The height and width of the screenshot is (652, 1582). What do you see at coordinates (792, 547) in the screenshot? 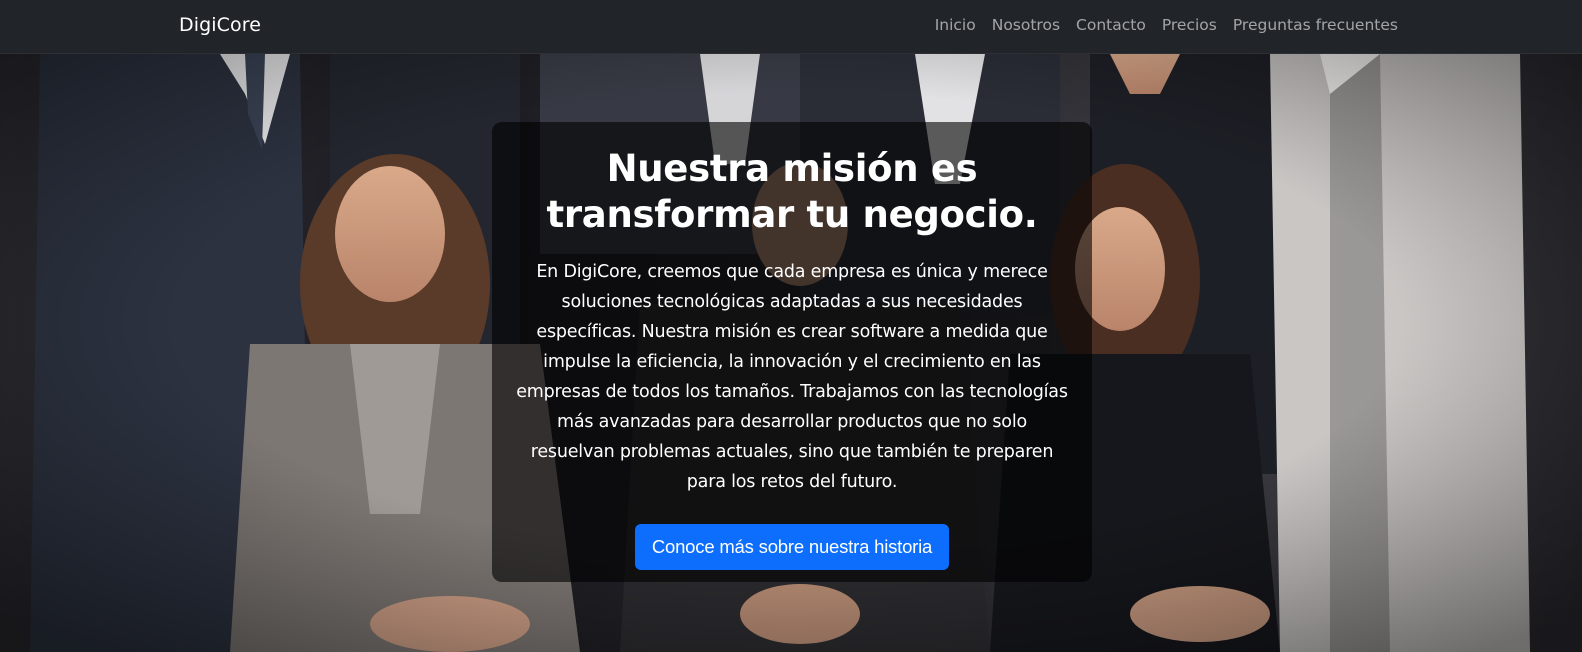
I see `history-cta-button: Conoce más sobre nuestra historia` at bounding box center [792, 547].